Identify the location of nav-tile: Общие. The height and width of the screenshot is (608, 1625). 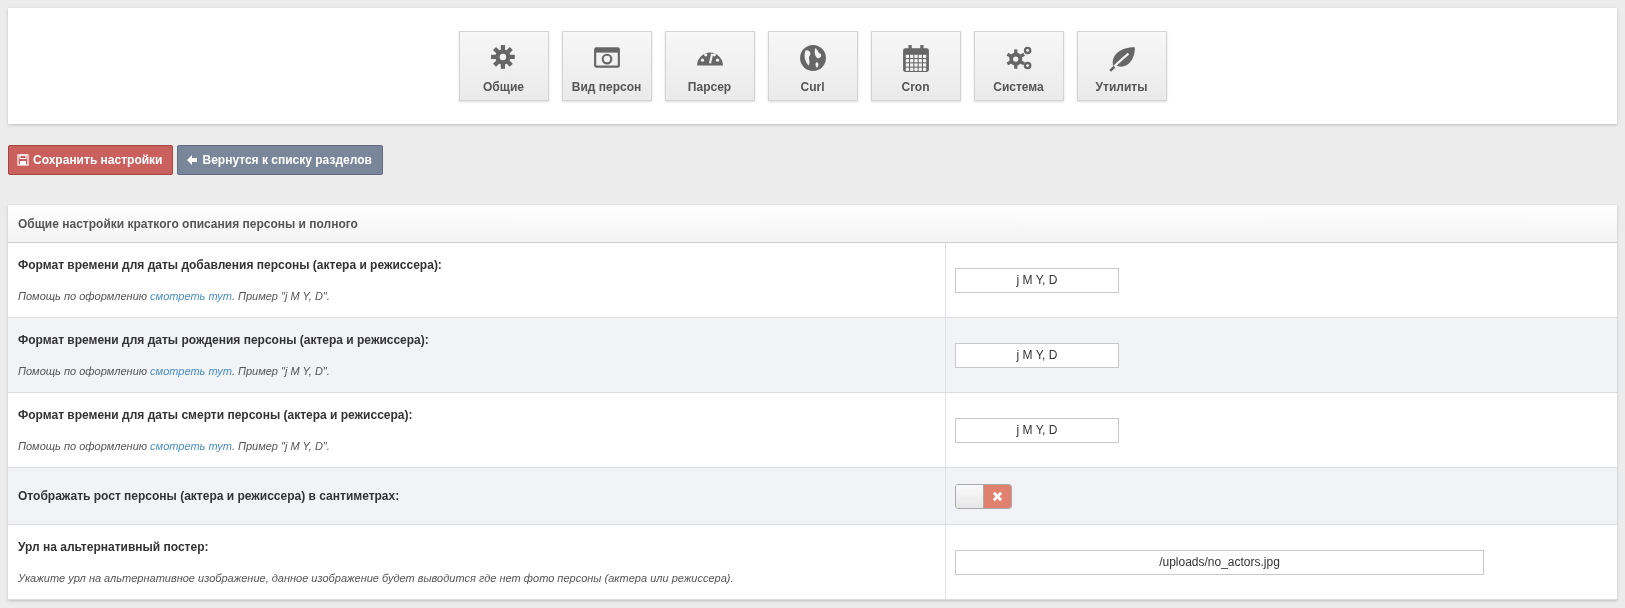
(503, 66).